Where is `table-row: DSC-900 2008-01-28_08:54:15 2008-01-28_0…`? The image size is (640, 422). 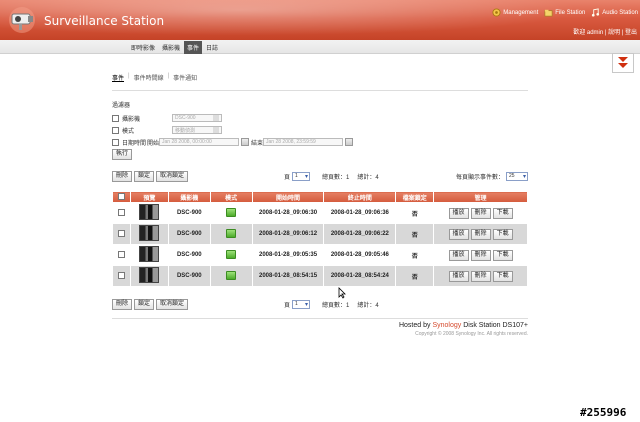
table-row: DSC-900 2008-01-28_08:54:15 2008-01-28_0… is located at coordinates (320, 276).